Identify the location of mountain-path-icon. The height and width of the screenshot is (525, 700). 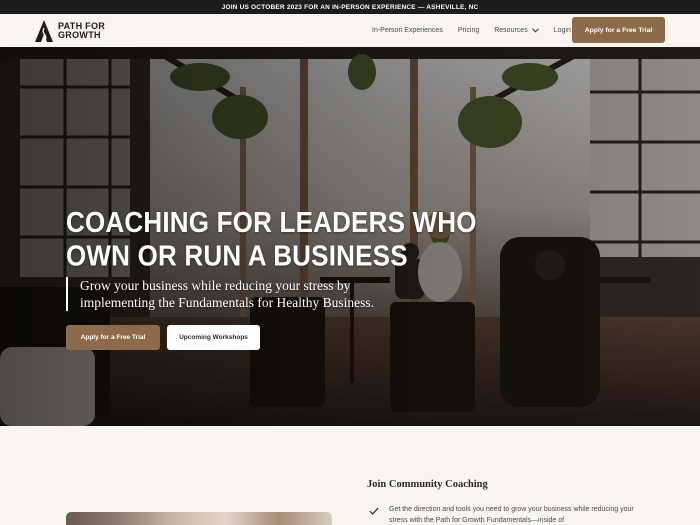
(44, 31).